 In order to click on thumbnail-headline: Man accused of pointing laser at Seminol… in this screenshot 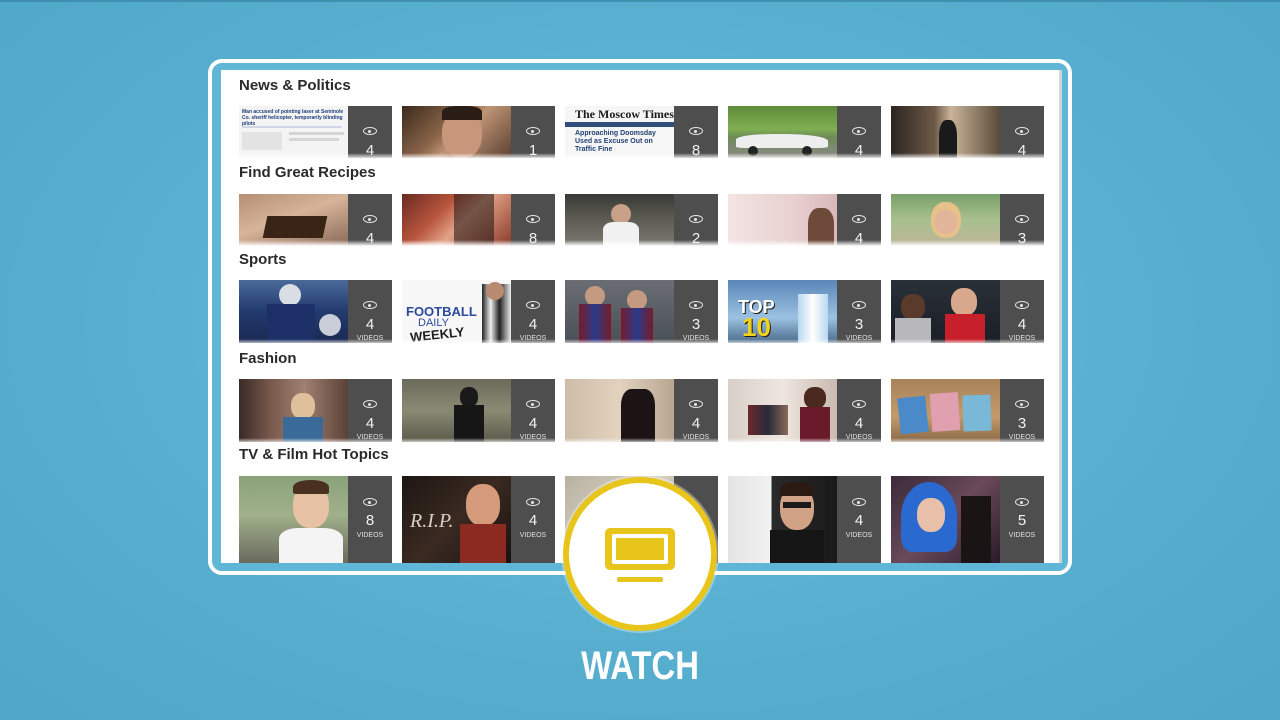, I will do `click(293, 118)`.